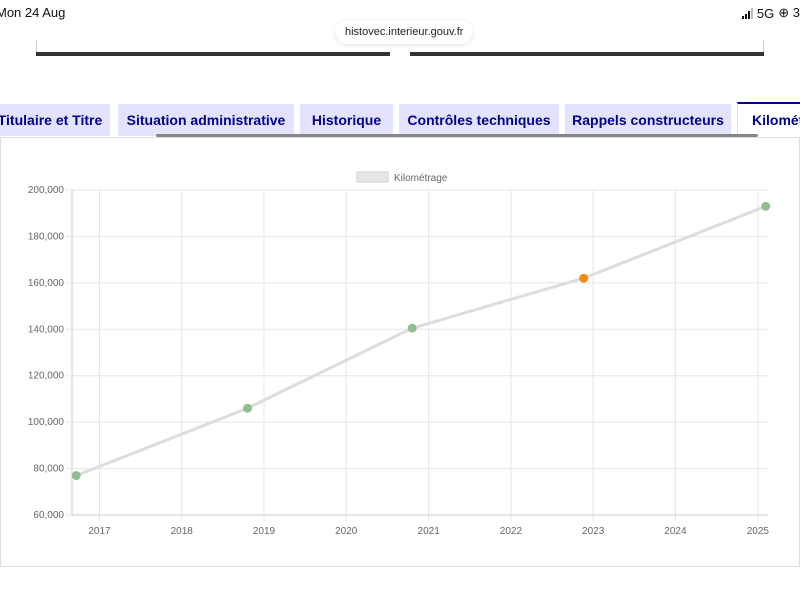 This screenshot has height=600, width=800. What do you see at coordinates (346, 531) in the screenshot?
I see `x-tick-label: 2020` at bounding box center [346, 531].